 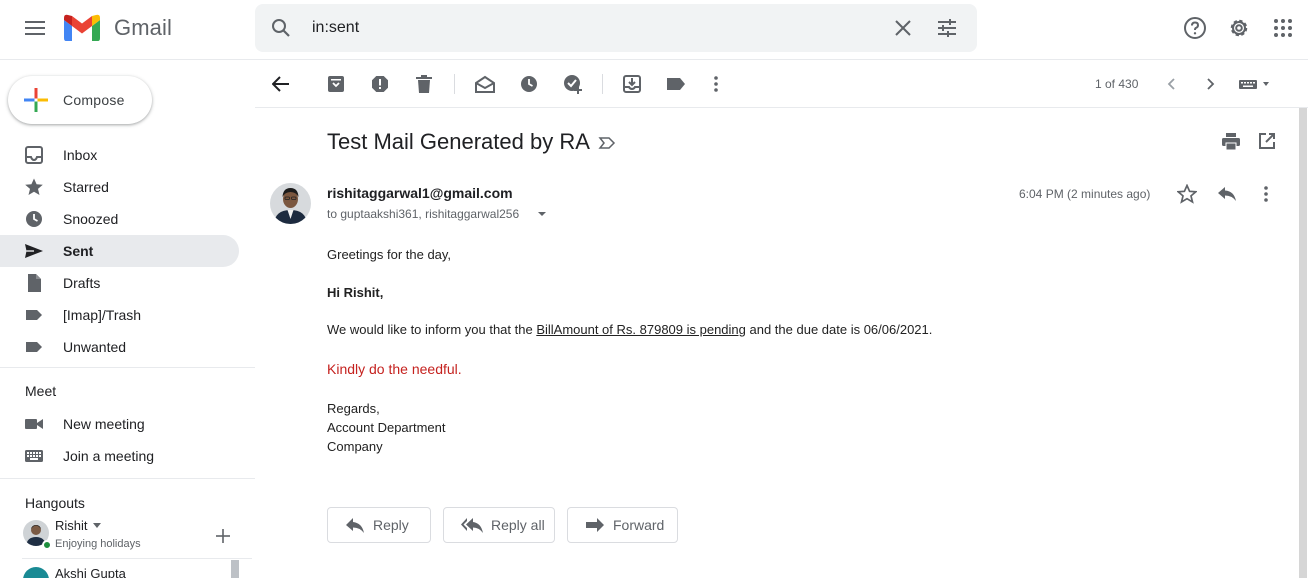 What do you see at coordinates (102, 315) in the screenshot?
I see `sidebar-item-label: [Imap]/Trash` at bounding box center [102, 315].